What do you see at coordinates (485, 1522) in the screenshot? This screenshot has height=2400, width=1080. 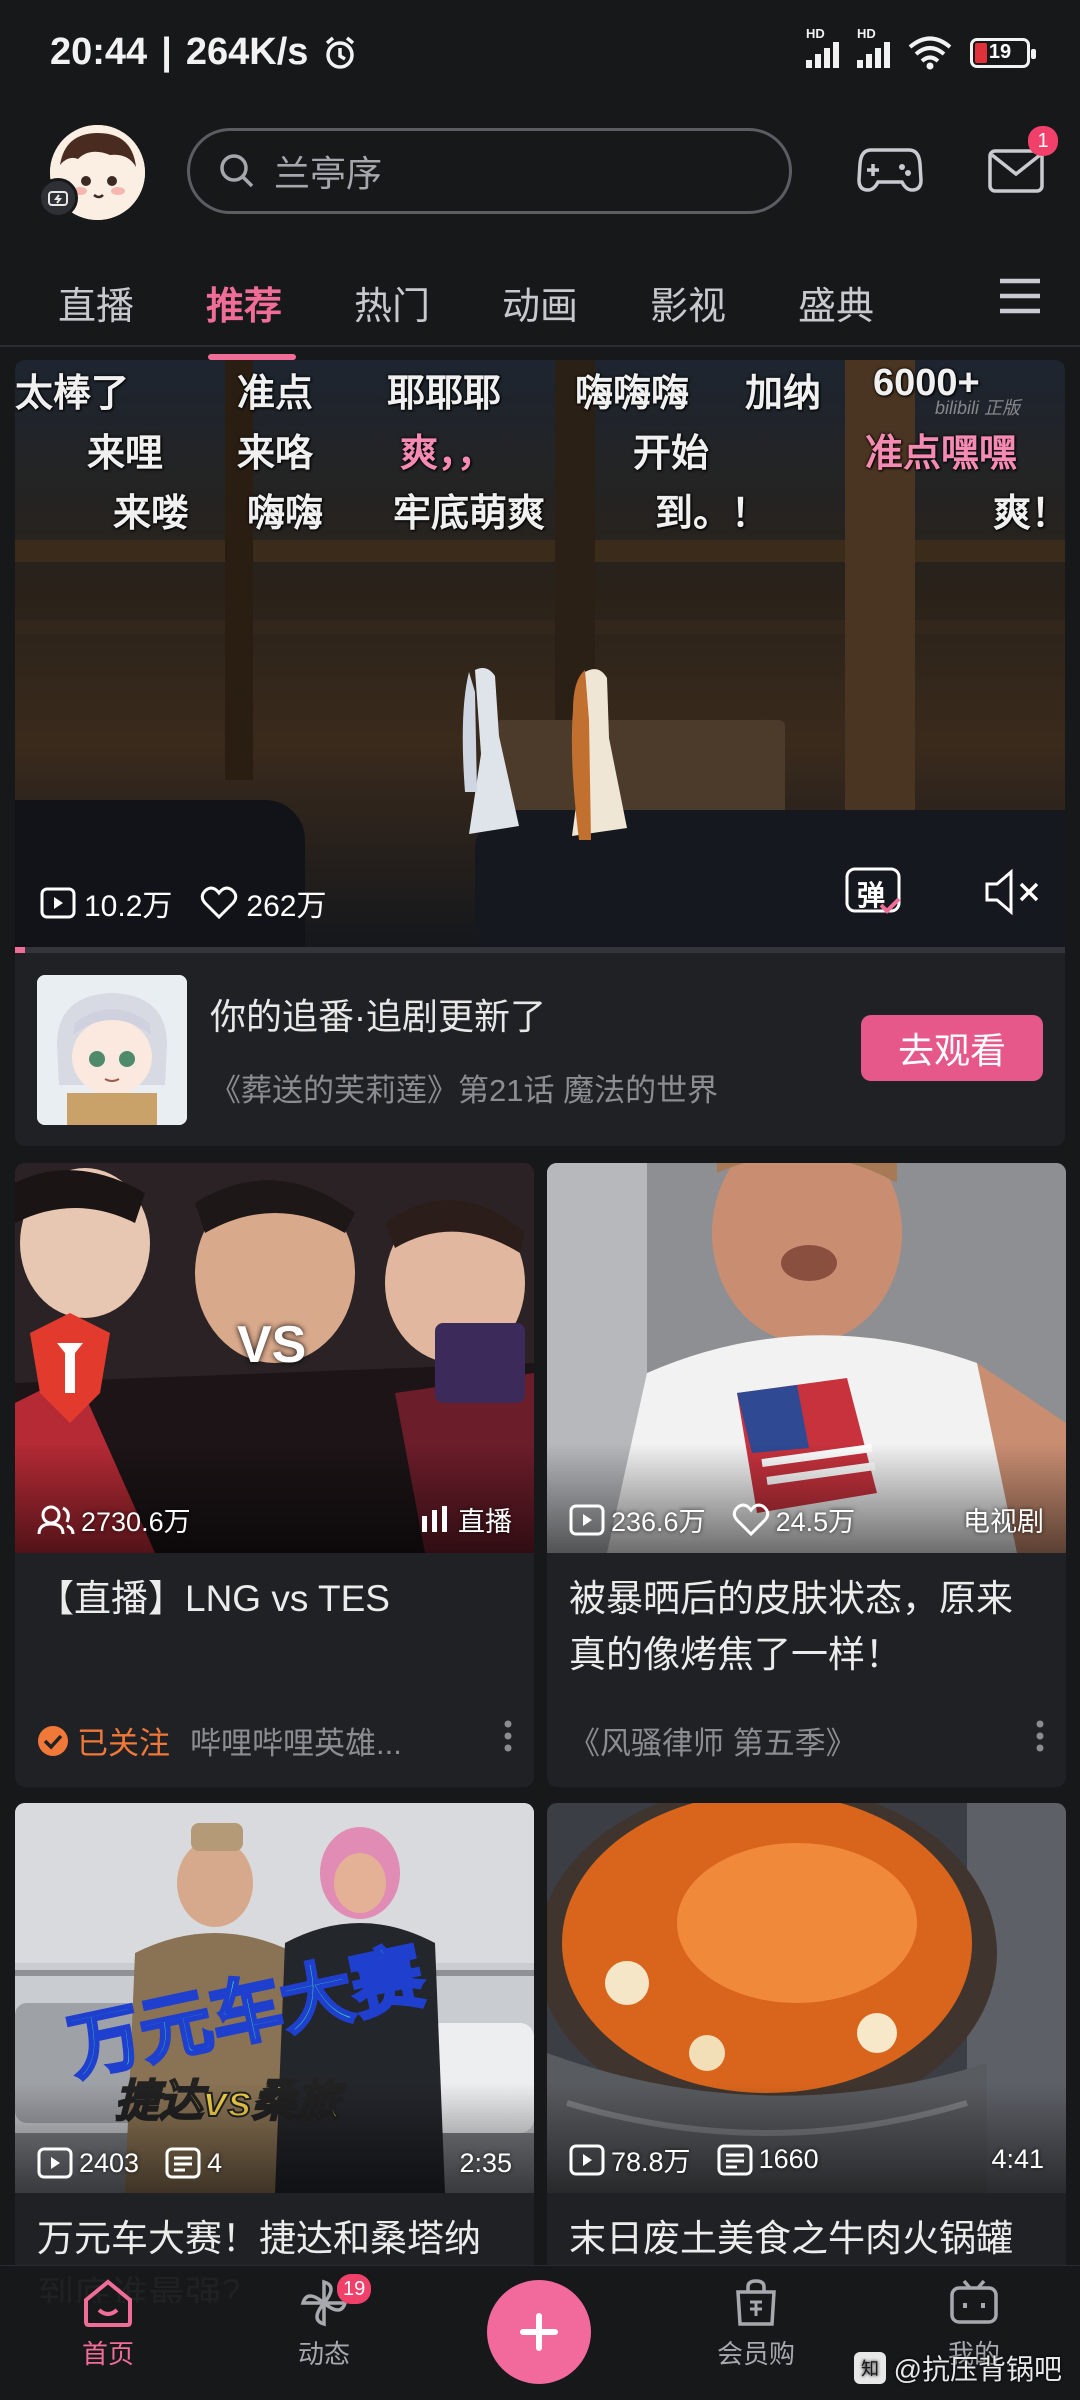 I see `live-tag: 直播` at bounding box center [485, 1522].